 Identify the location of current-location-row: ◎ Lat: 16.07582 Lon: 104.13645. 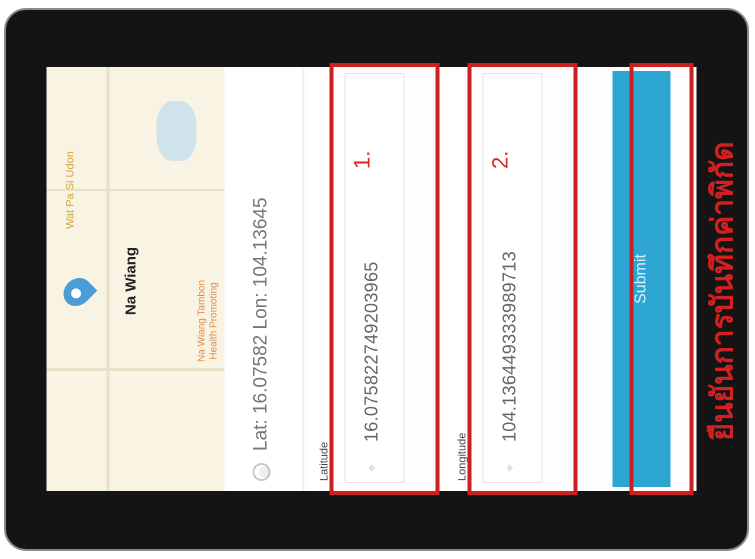
(263, 278).